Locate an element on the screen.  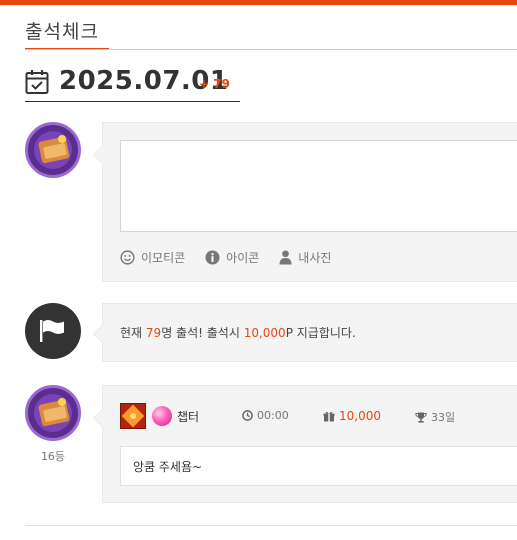
attendance-notice: 현재 79명 출석! 출석시 10,000P 지급합니다. is located at coordinates (238, 333).